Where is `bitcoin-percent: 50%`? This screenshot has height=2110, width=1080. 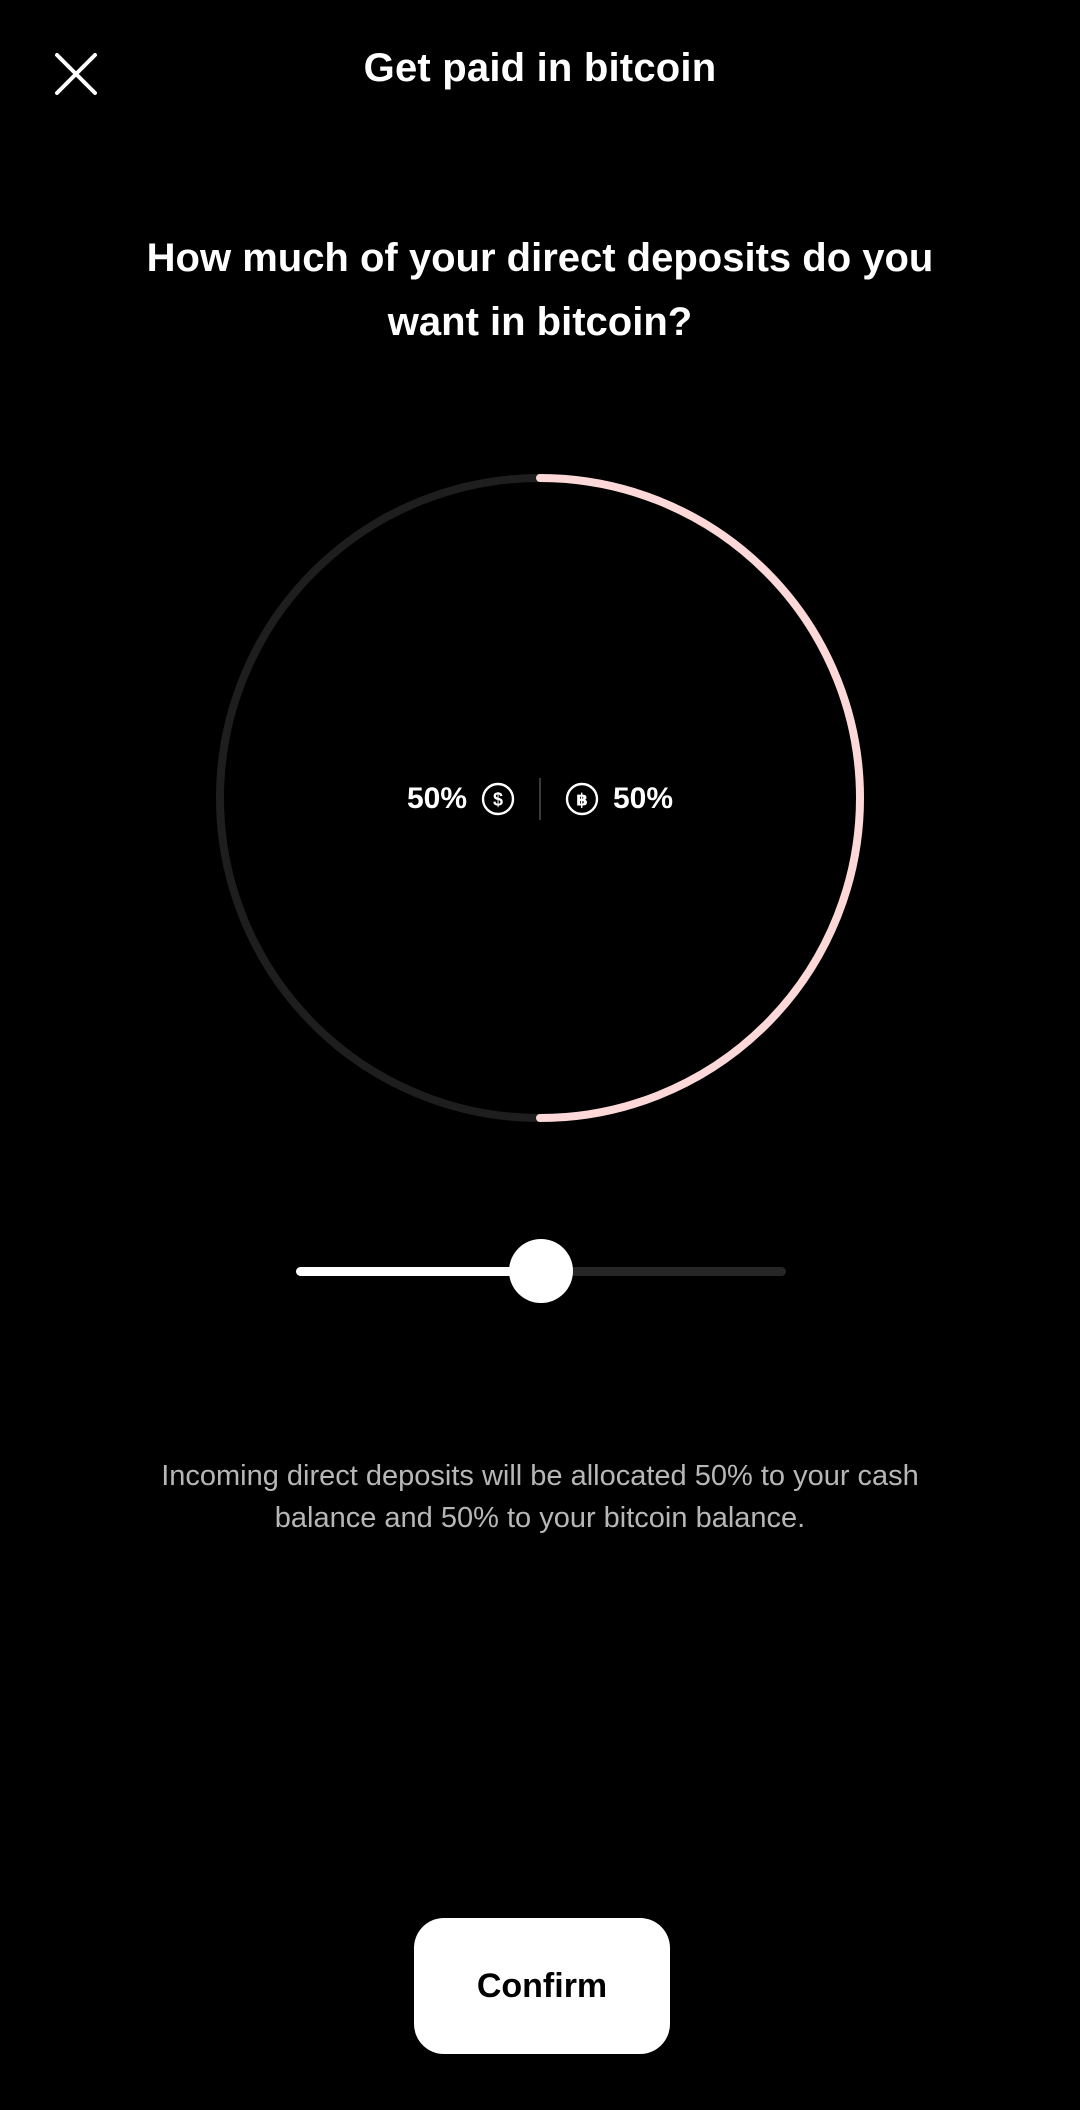
bitcoin-percent: 50% is located at coordinates (643, 798).